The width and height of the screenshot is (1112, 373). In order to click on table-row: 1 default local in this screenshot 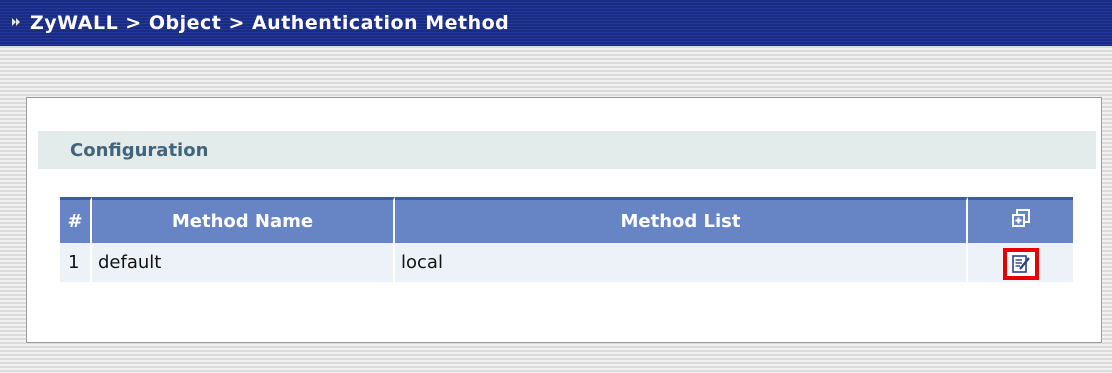, I will do `click(566, 262)`.